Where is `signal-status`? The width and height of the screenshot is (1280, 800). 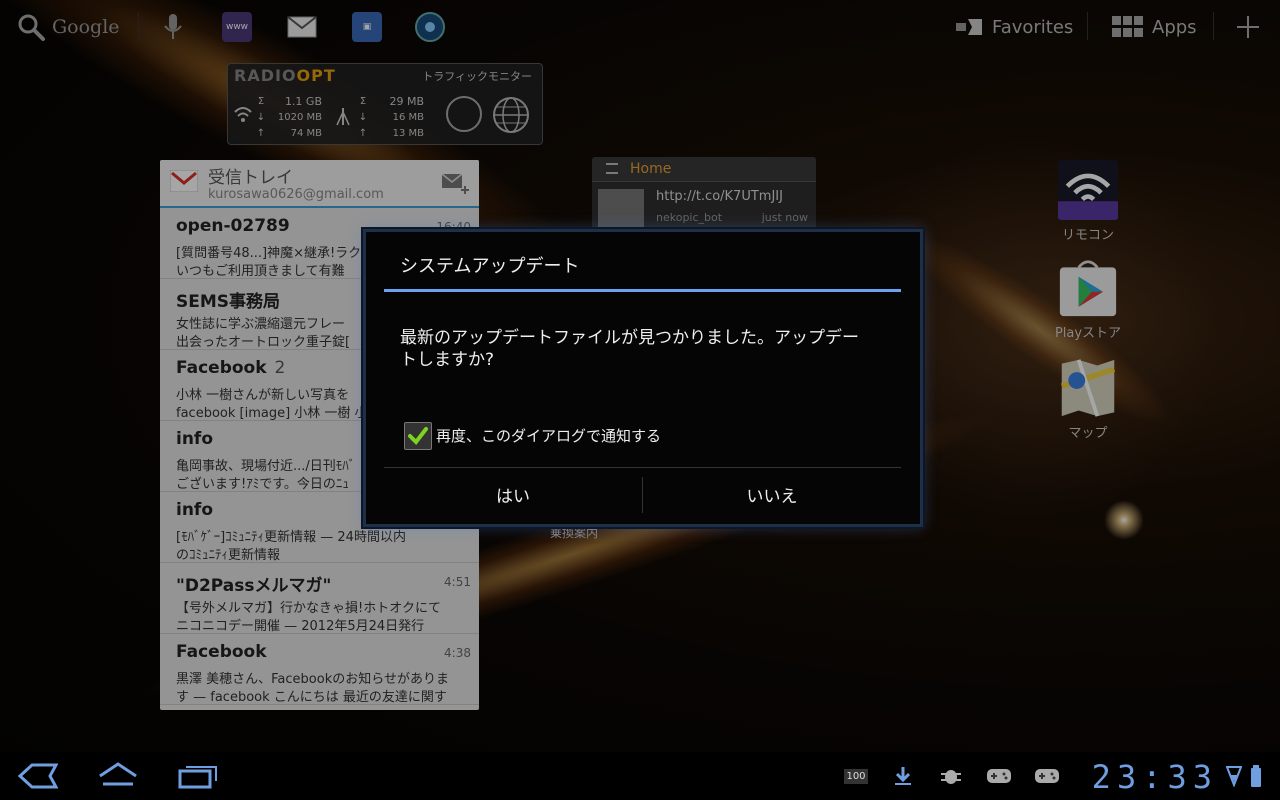 signal-status is located at coordinates (1234, 776).